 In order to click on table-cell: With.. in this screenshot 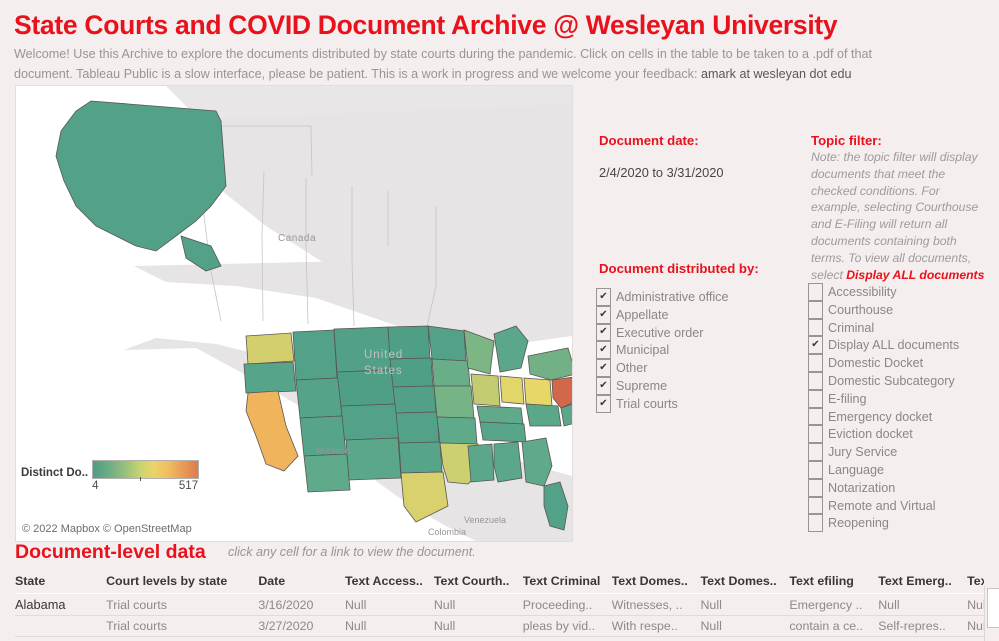, I will do `click(656, 638)`.